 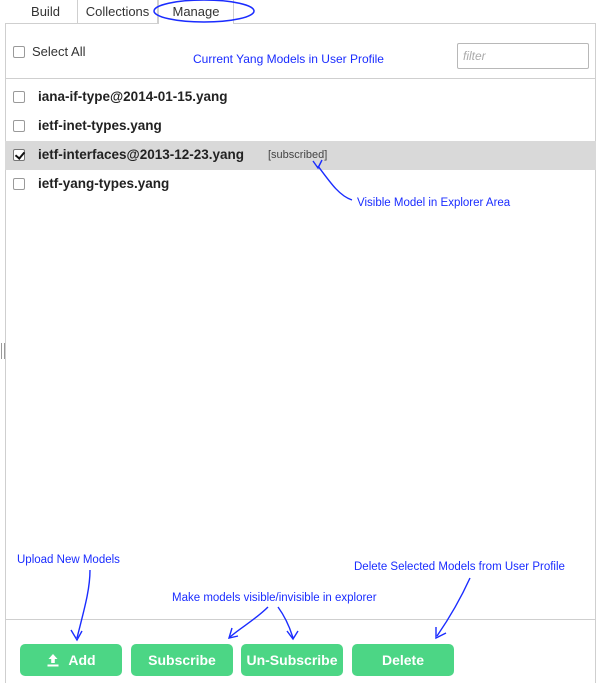 What do you see at coordinates (19, 52) in the screenshot?
I see `select-all-checkbox` at bounding box center [19, 52].